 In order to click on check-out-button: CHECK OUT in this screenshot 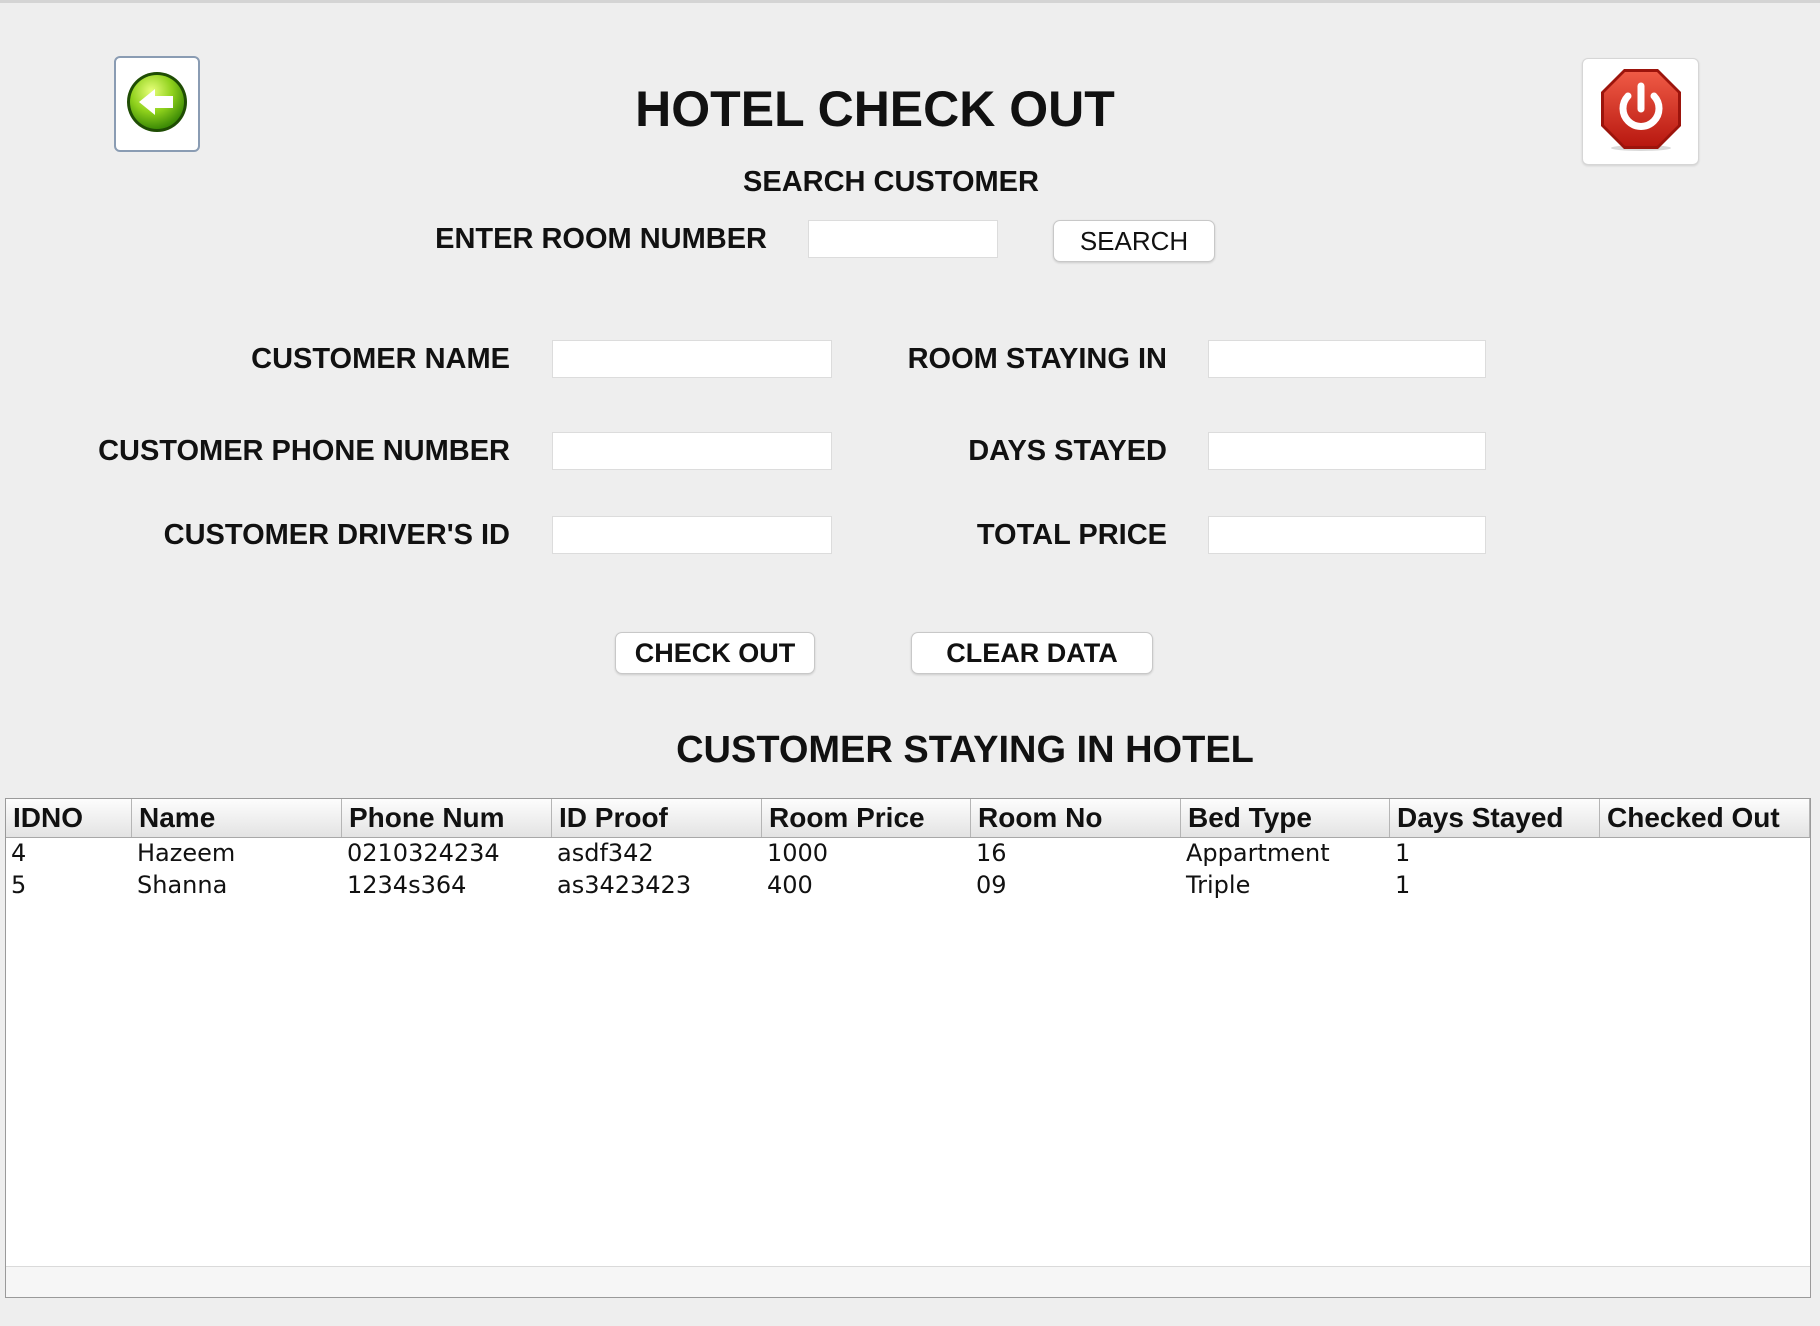, I will do `click(715, 653)`.